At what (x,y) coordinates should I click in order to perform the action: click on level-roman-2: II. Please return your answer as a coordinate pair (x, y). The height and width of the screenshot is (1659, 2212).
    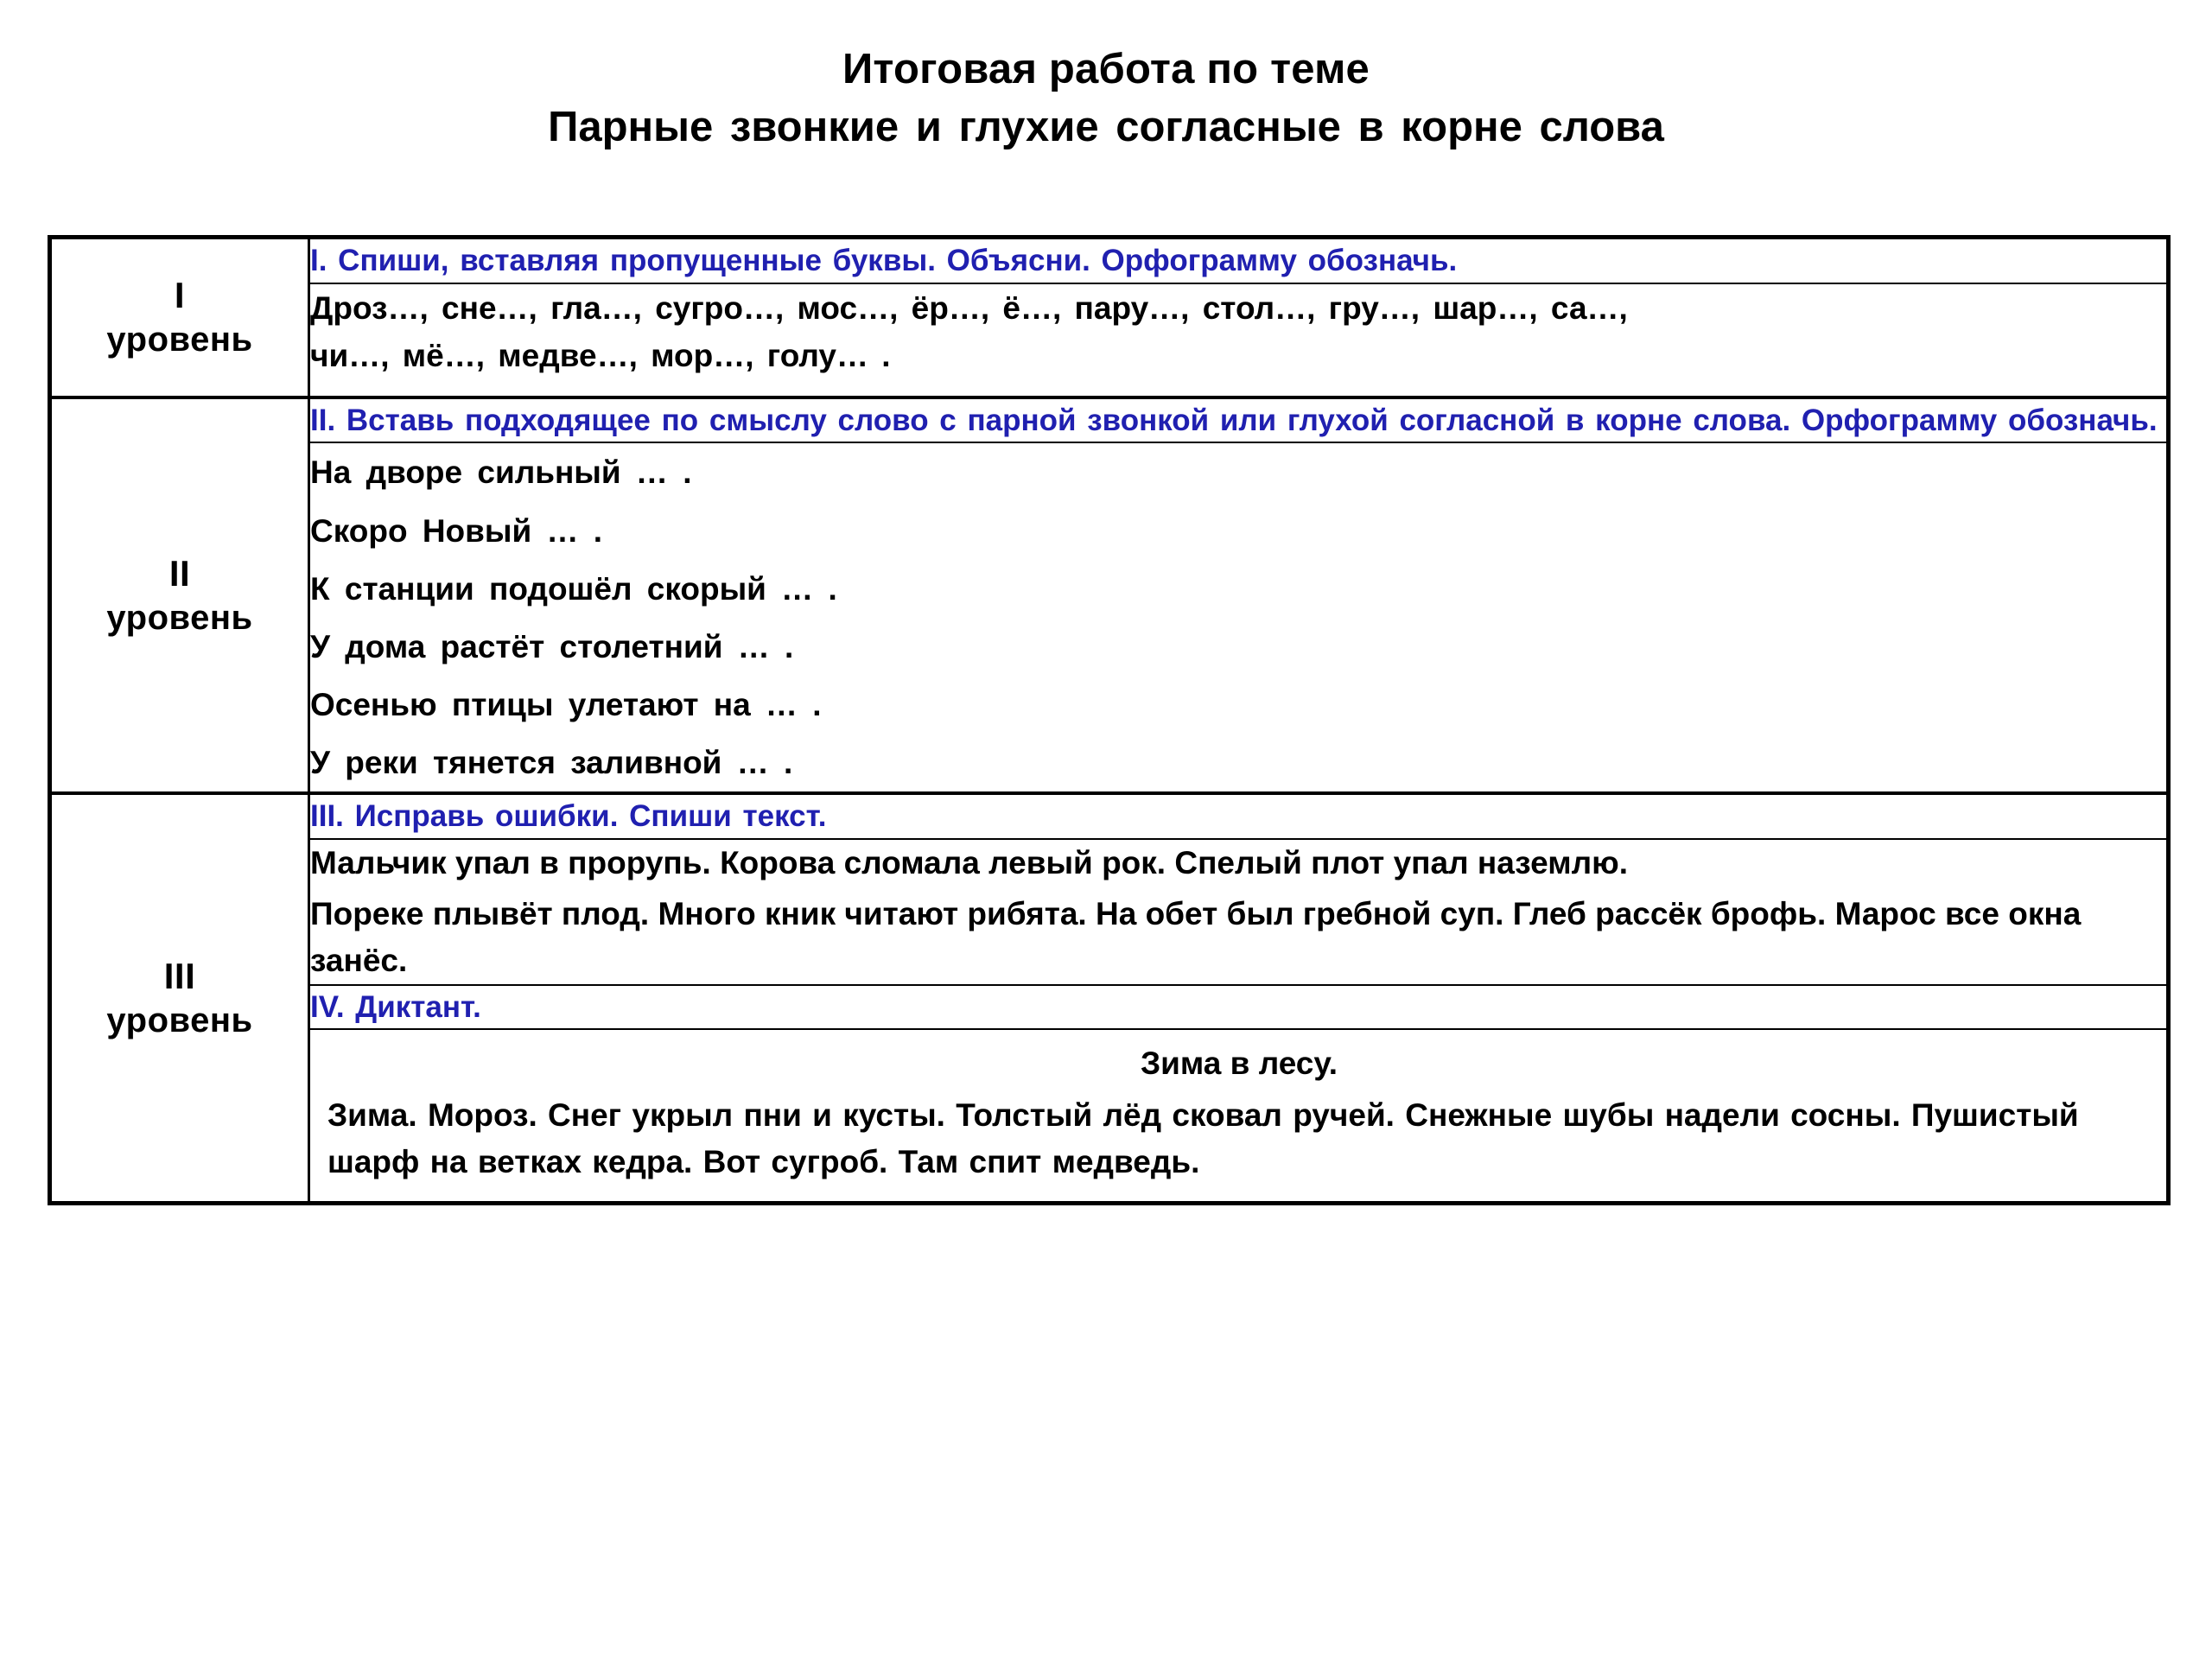
    Looking at the image, I should click on (179, 573).